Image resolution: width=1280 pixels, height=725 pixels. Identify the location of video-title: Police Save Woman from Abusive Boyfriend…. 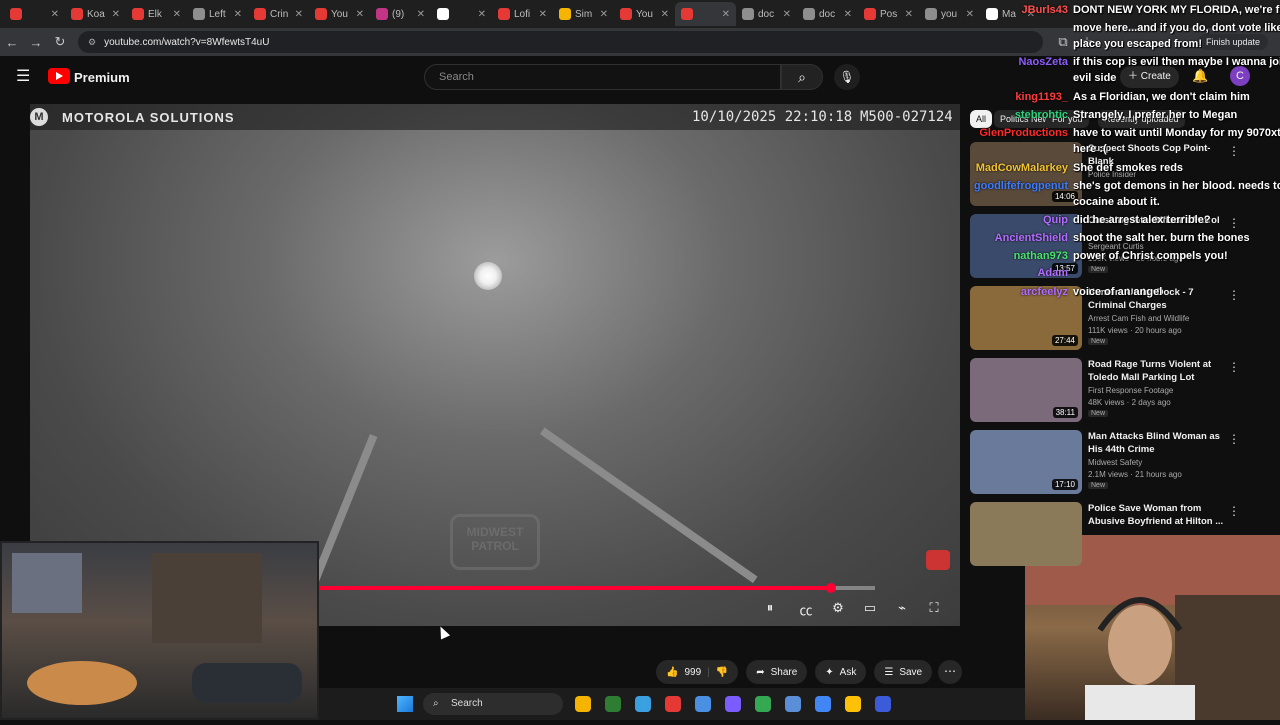
(1158, 515).